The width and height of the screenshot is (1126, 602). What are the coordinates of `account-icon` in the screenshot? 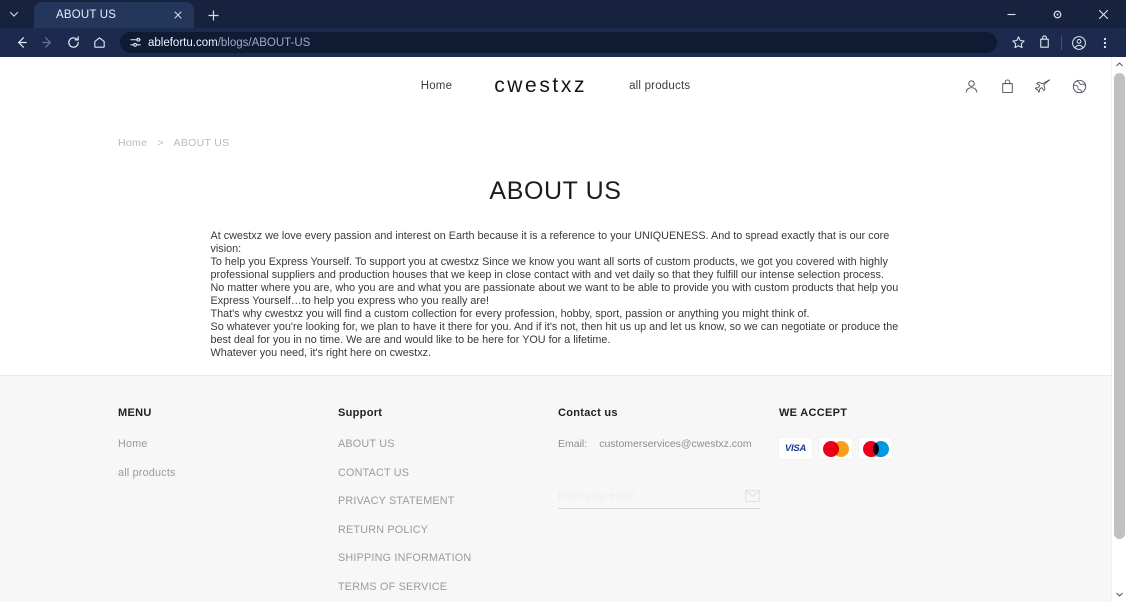 It's located at (971, 86).